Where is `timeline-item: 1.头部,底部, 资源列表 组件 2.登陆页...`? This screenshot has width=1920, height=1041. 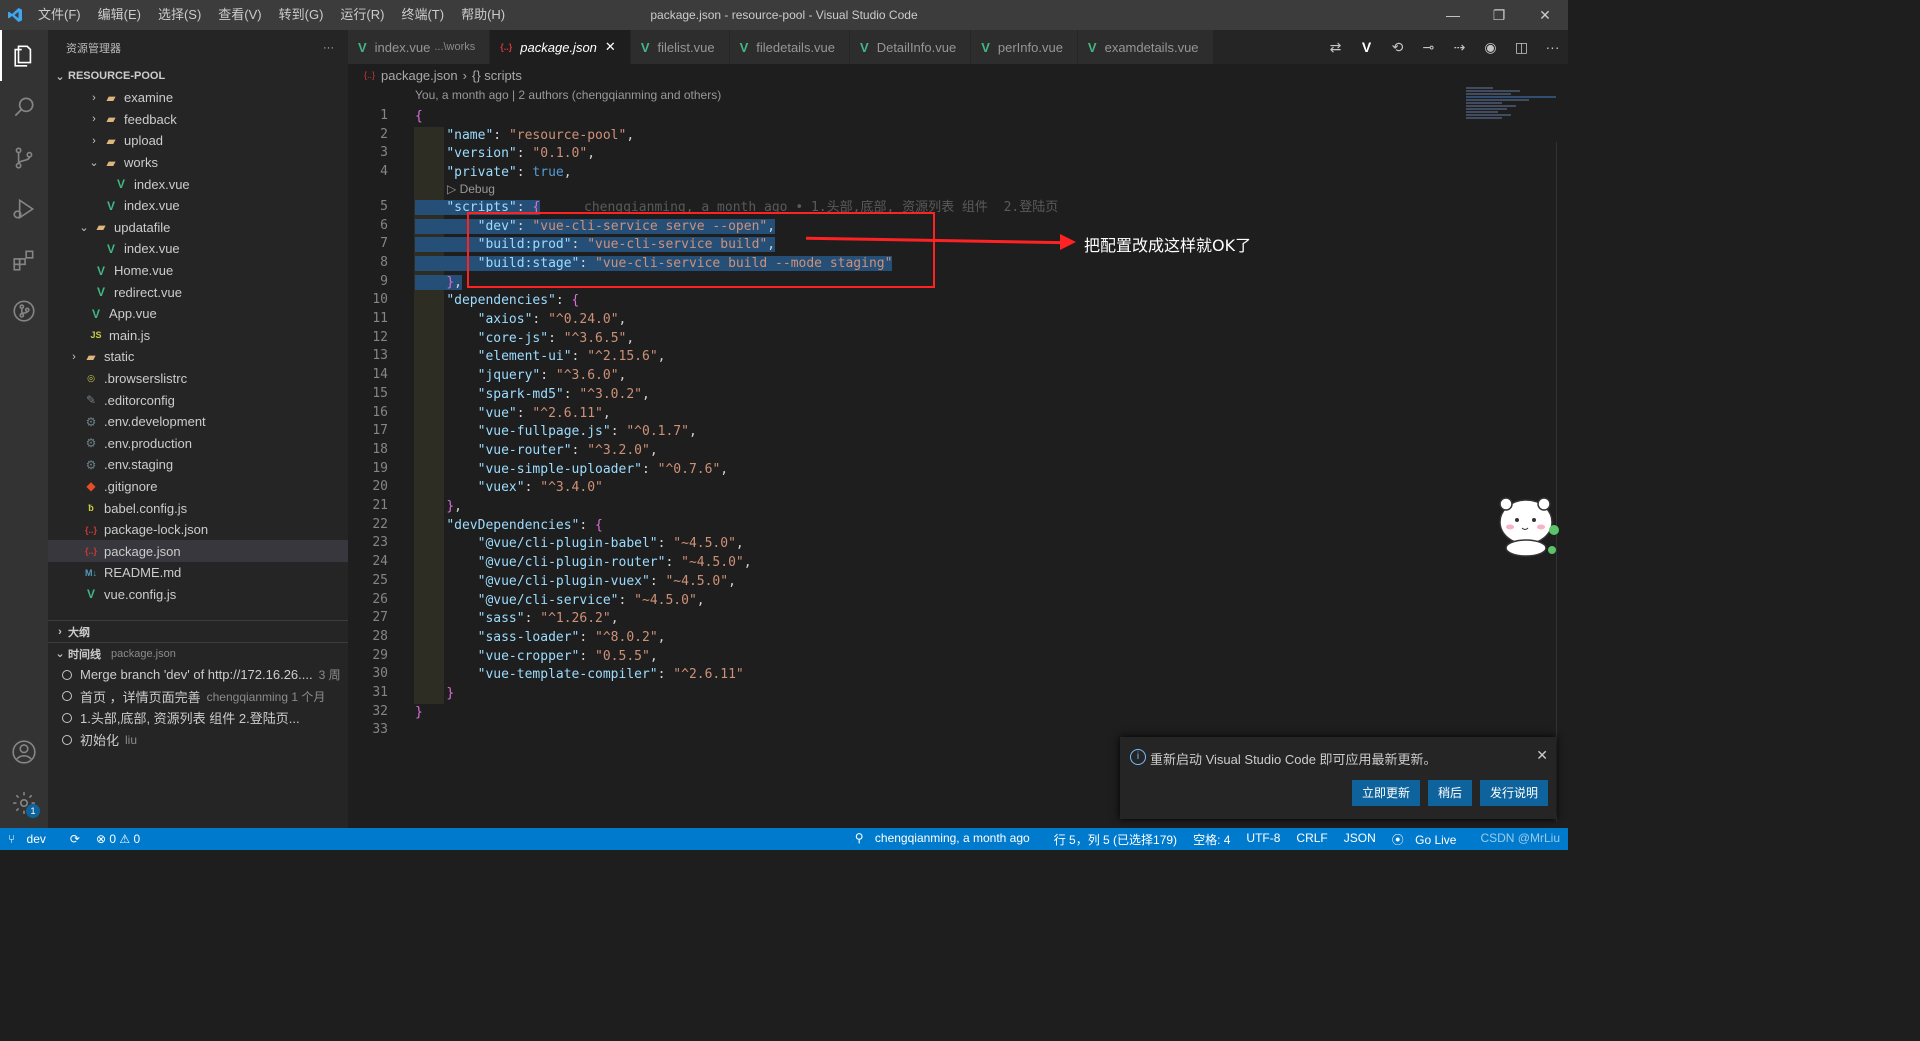
timeline-item: 1.头部,底部, 资源列表 组件 2.登陆页... is located at coordinates (198, 718).